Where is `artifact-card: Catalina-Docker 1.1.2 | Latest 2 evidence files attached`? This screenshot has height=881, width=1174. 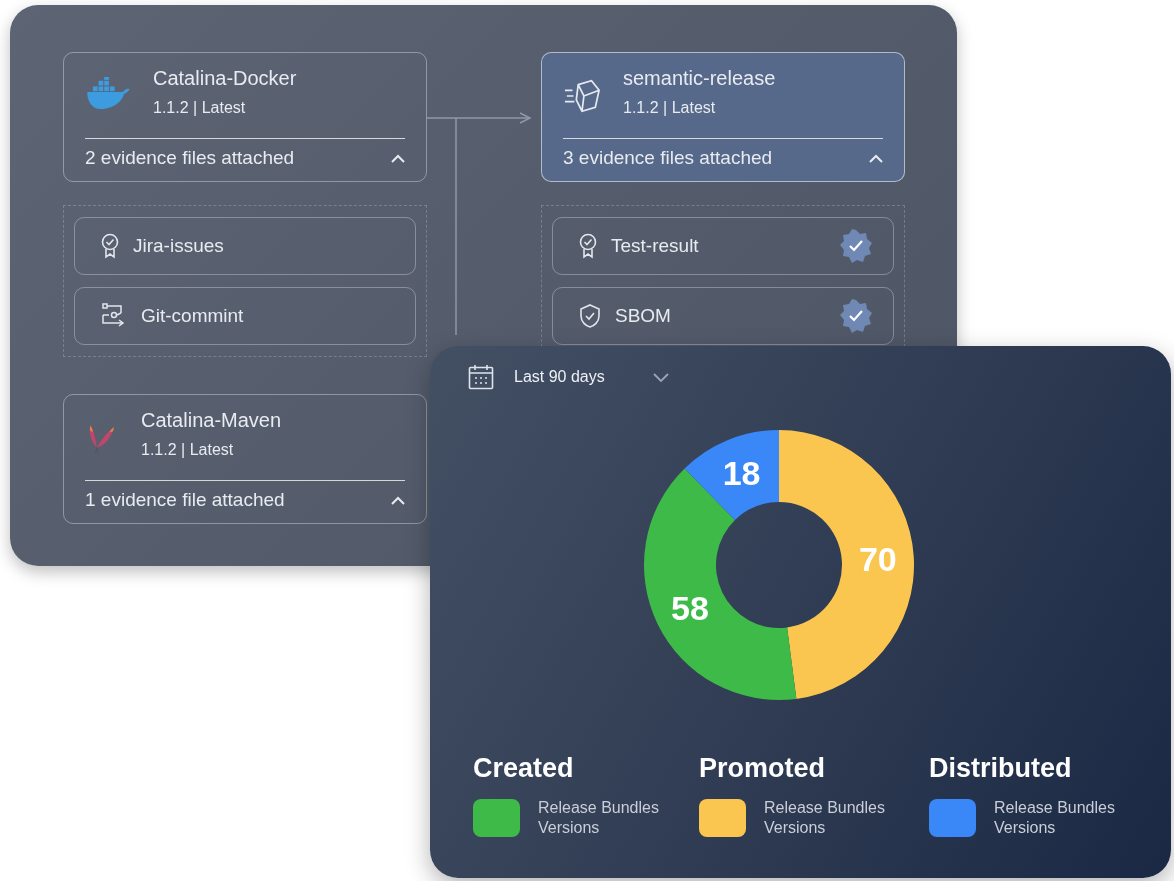
artifact-card: Catalina-Docker 1.1.2 | Latest 2 evidence files attached is located at coordinates (245, 117).